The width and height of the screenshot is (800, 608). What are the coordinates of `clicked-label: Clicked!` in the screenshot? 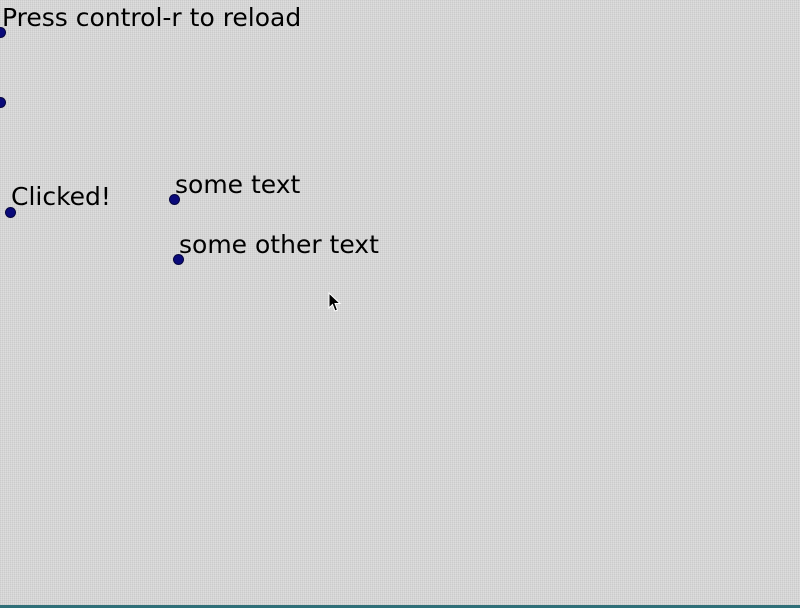 It's located at (61, 196).